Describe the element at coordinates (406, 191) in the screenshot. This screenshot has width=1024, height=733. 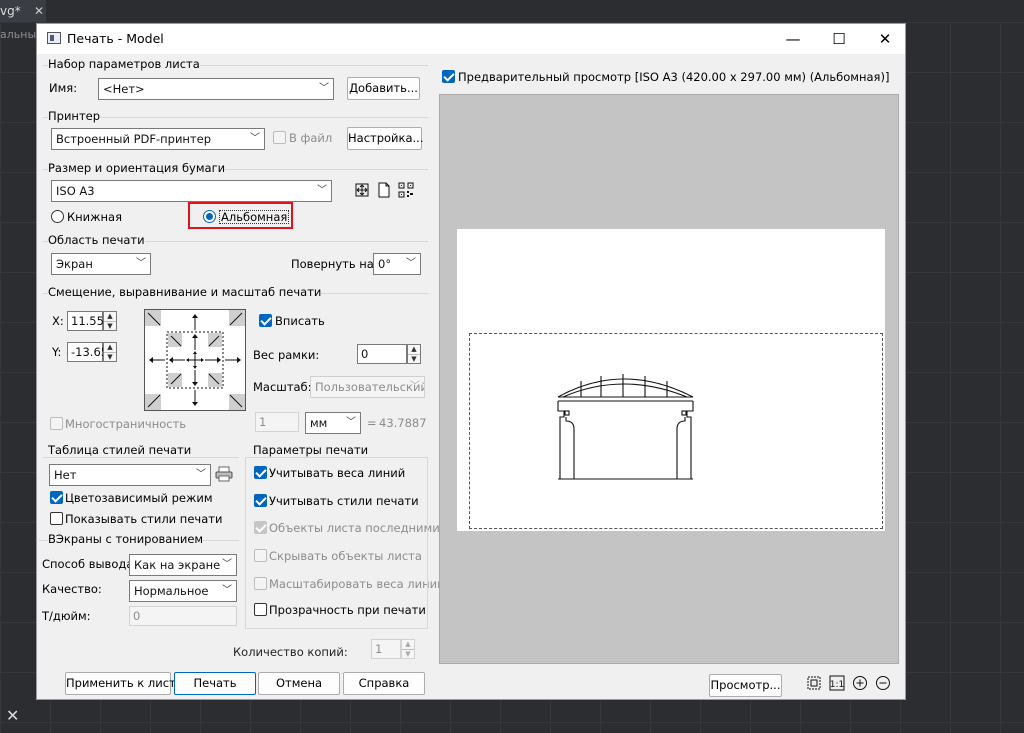
I see `qr-code-icon` at that location.